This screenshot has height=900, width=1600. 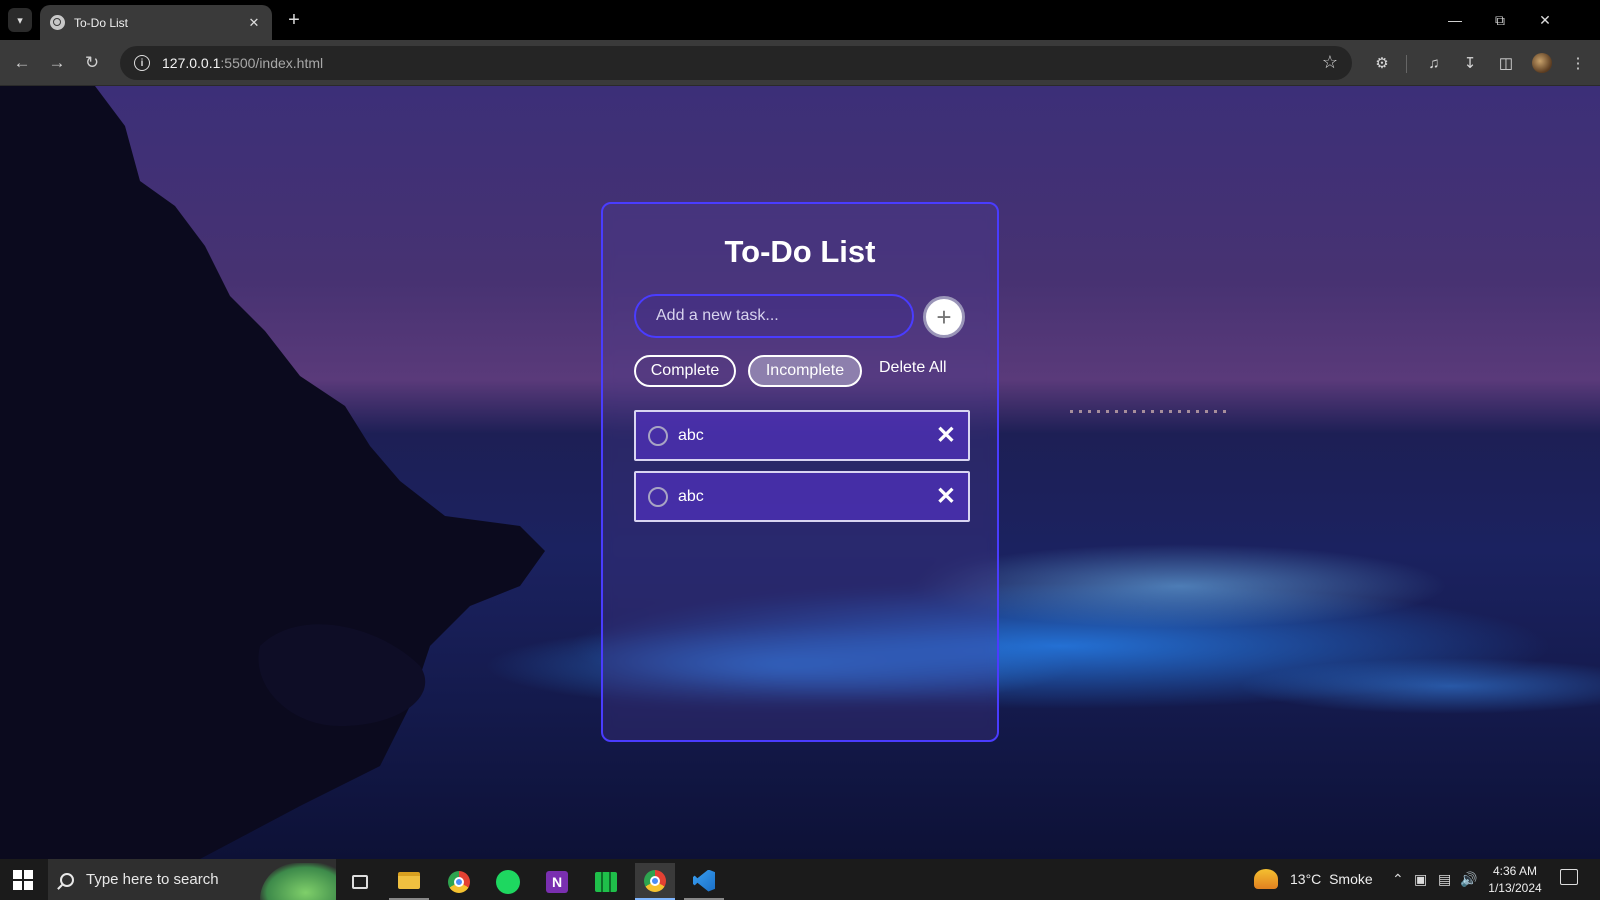 What do you see at coordinates (685, 371) in the screenshot?
I see `filter-complete-button: Complete` at bounding box center [685, 371].